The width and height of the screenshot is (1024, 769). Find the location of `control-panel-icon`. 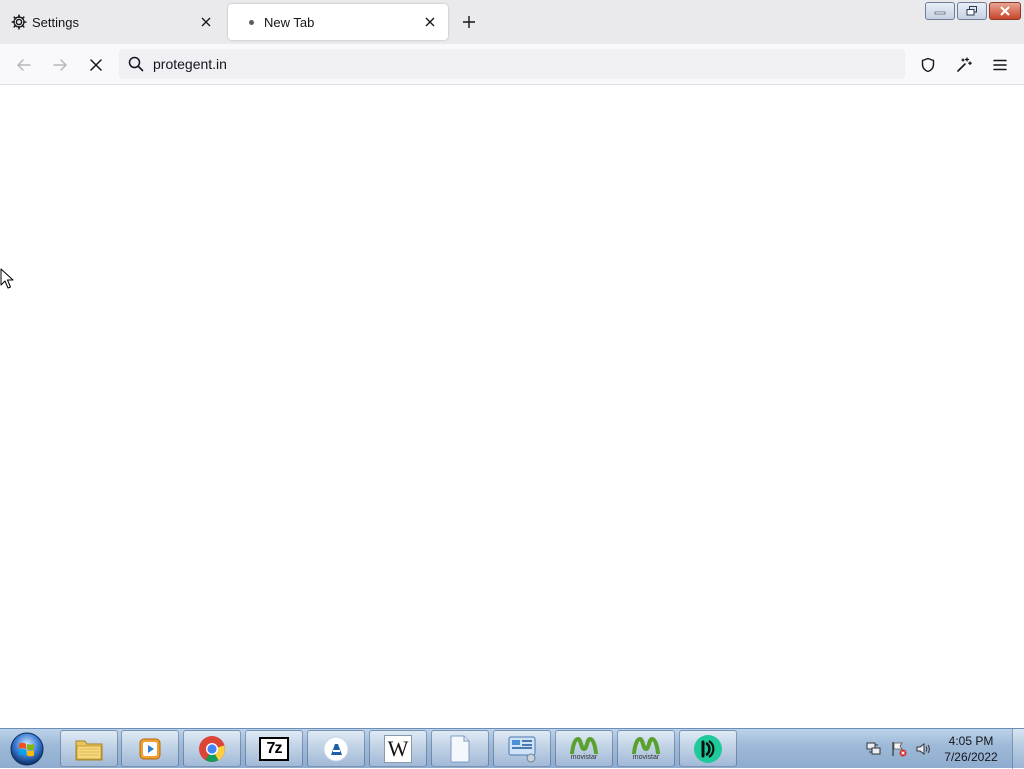

control-panel-icon is located at coordinates (522, 749).